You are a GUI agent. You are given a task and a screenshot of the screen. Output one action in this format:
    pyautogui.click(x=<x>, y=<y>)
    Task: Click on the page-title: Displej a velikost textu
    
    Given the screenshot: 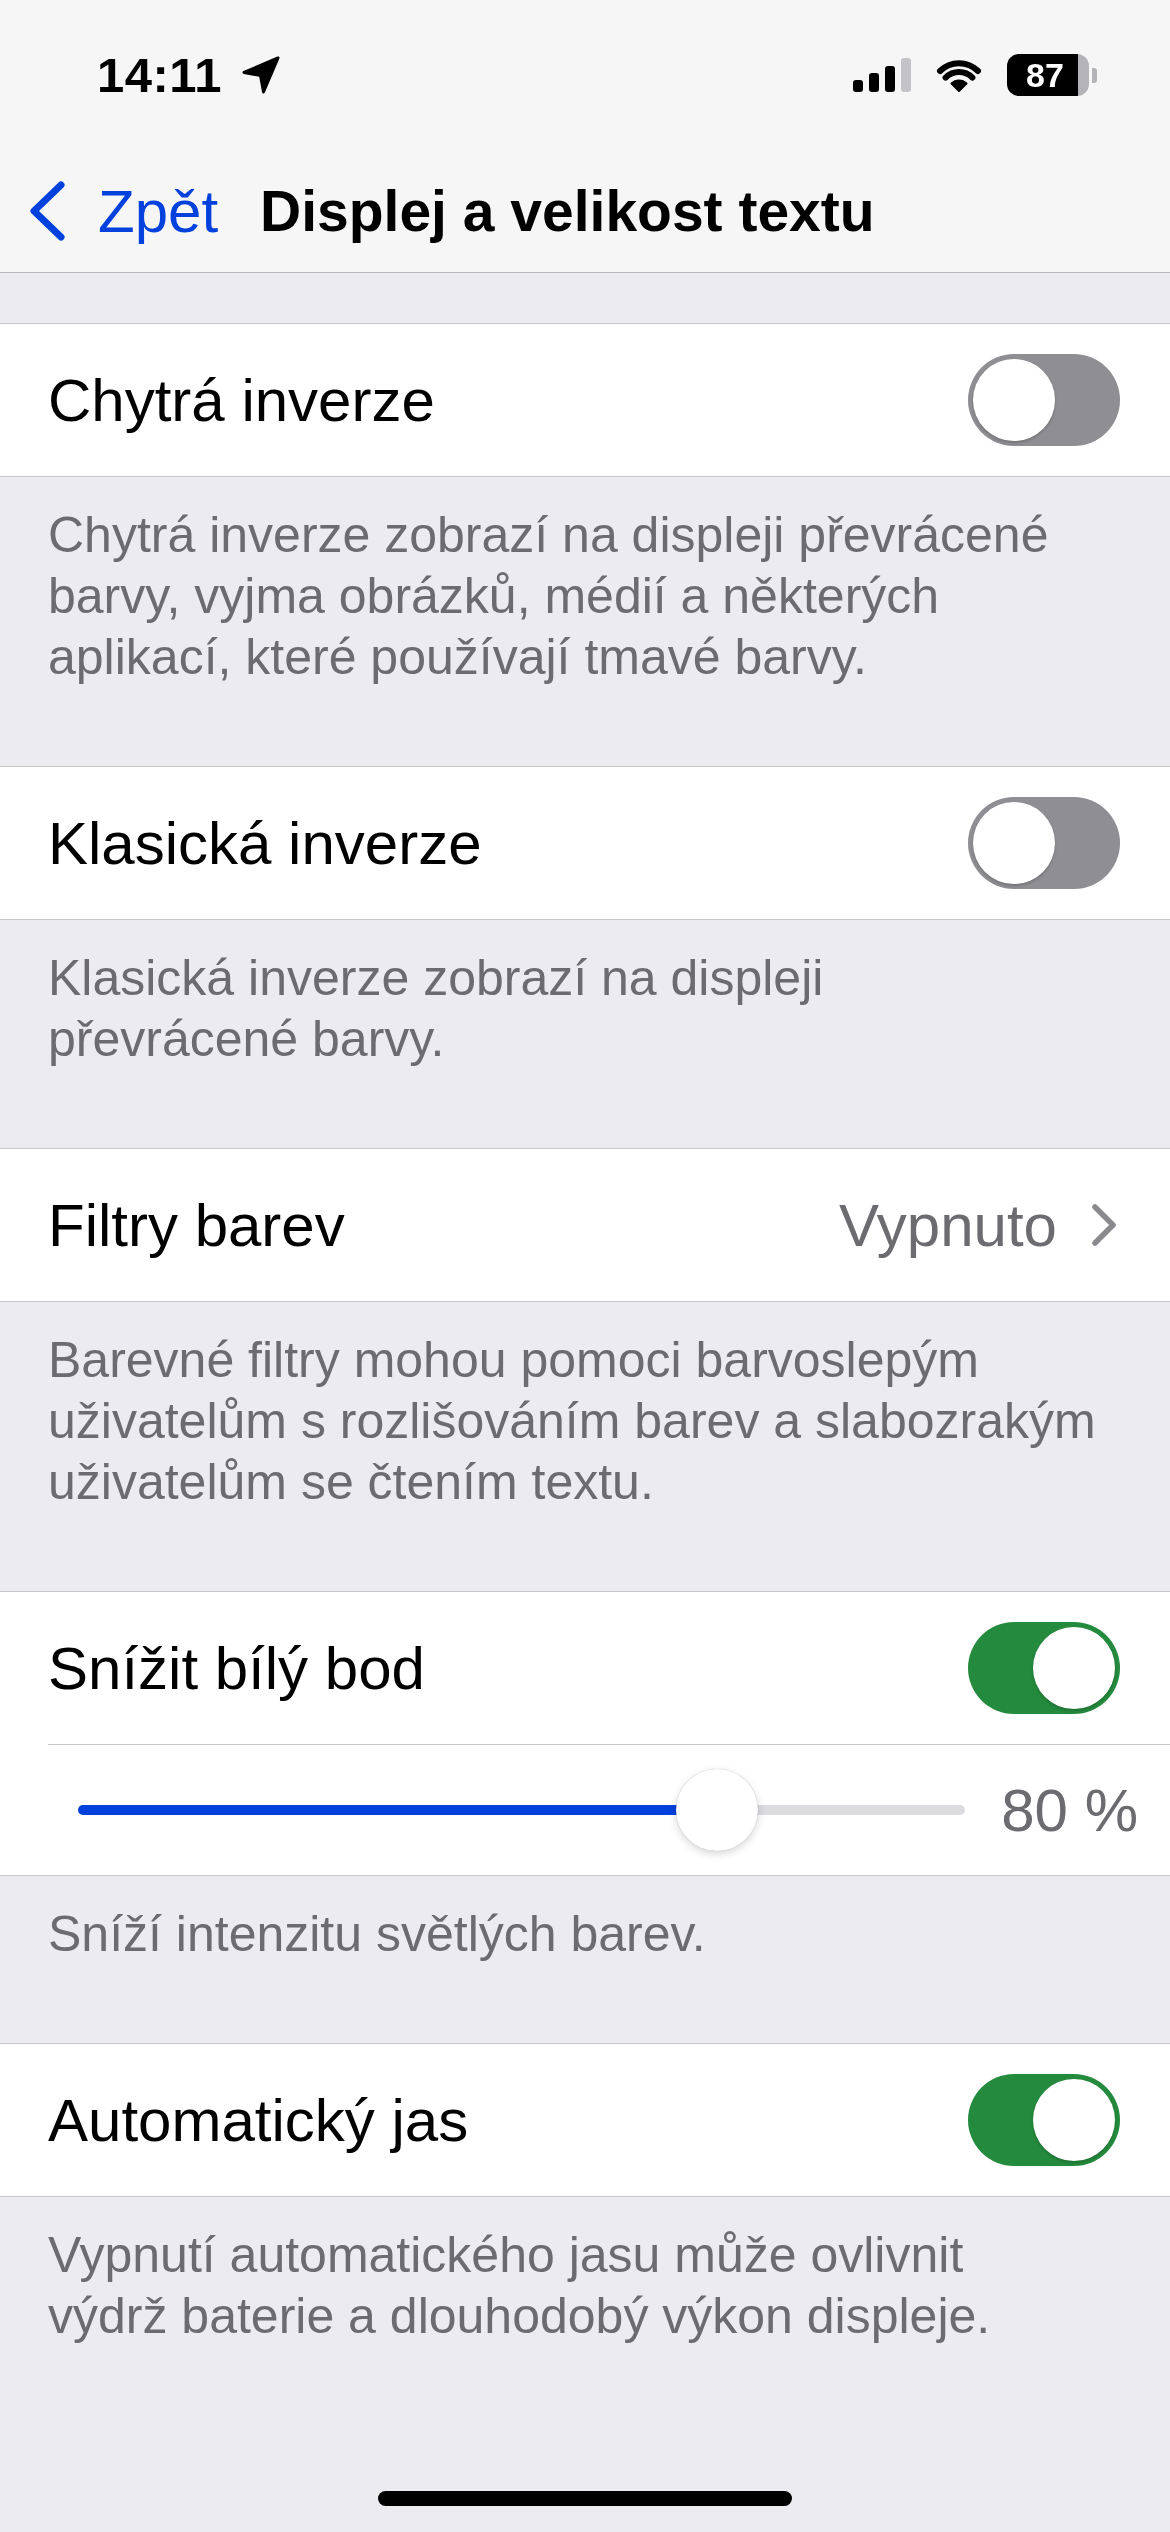 What is the action you would take?
    pyautogui.click(x=567, y=211)
    